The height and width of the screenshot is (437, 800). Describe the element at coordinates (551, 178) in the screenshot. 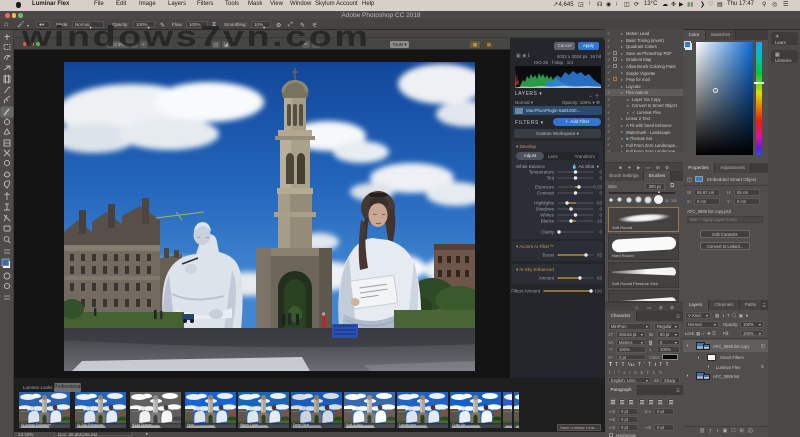

I see `svg-text: Tint` at that location.